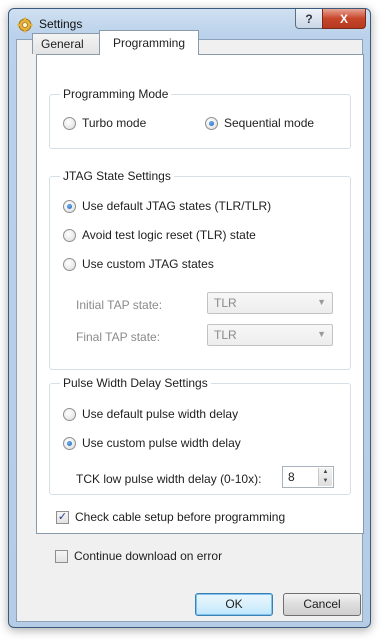 The image size is (387, 642). I want to click on close-icon: X, so click(343, 18).